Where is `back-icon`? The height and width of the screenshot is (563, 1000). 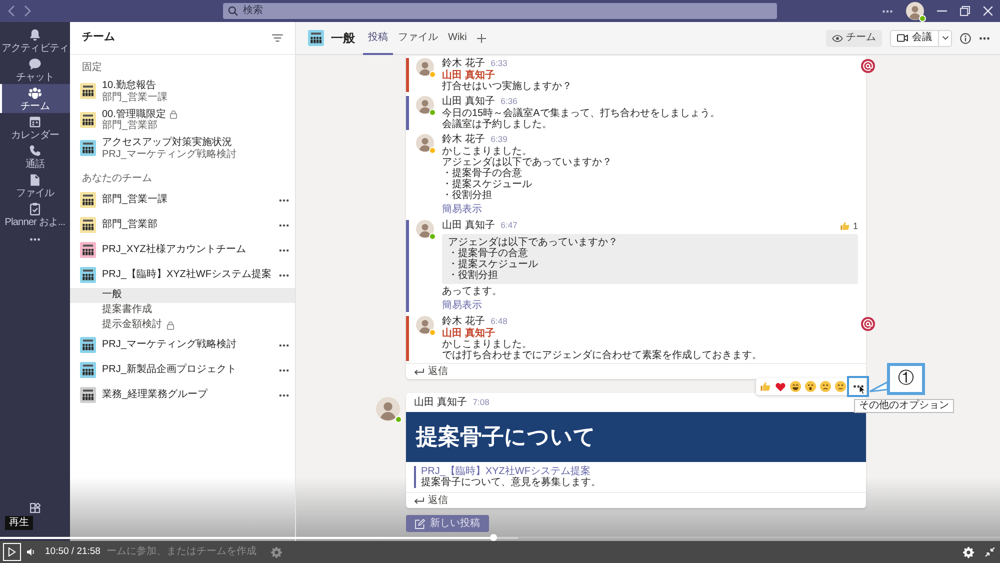
back-icon is located at coordinates (11, 11).